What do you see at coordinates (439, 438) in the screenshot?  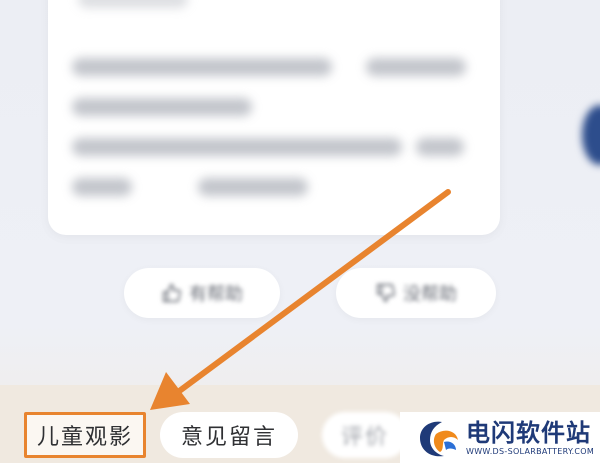 I see `site-logo-icon` at bounding box center [439, 438].